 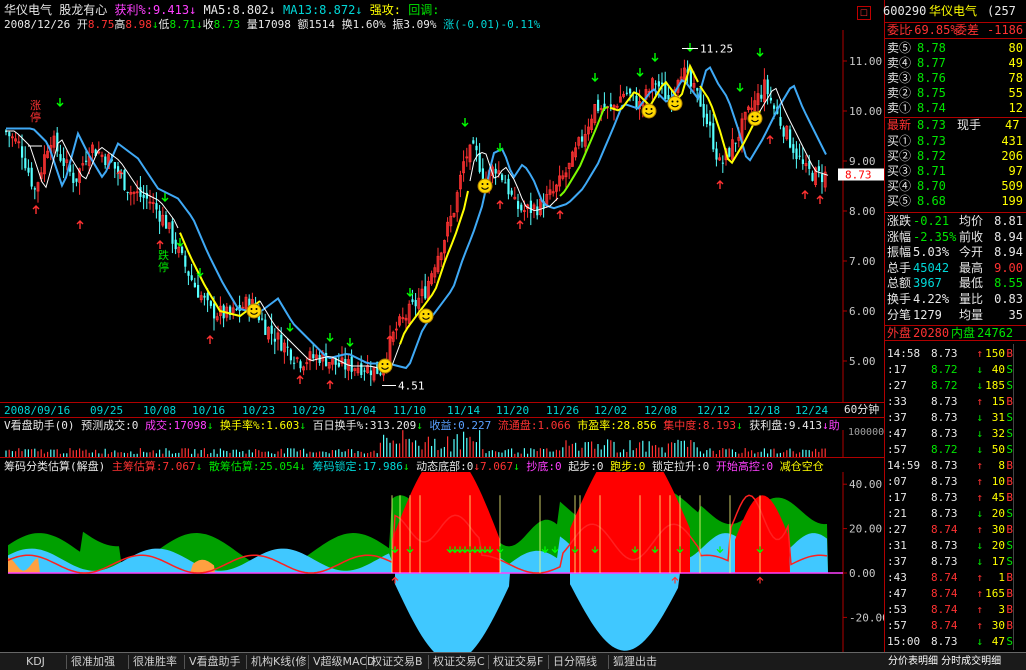 I want to click on buy-volume: 97, so click(x=1015, y=171).